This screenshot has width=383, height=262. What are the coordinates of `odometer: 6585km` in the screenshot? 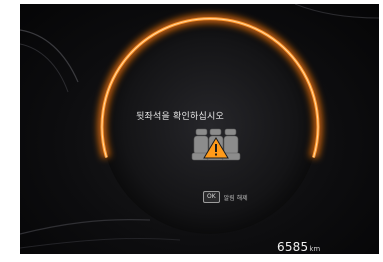 It's located at (298, 245).